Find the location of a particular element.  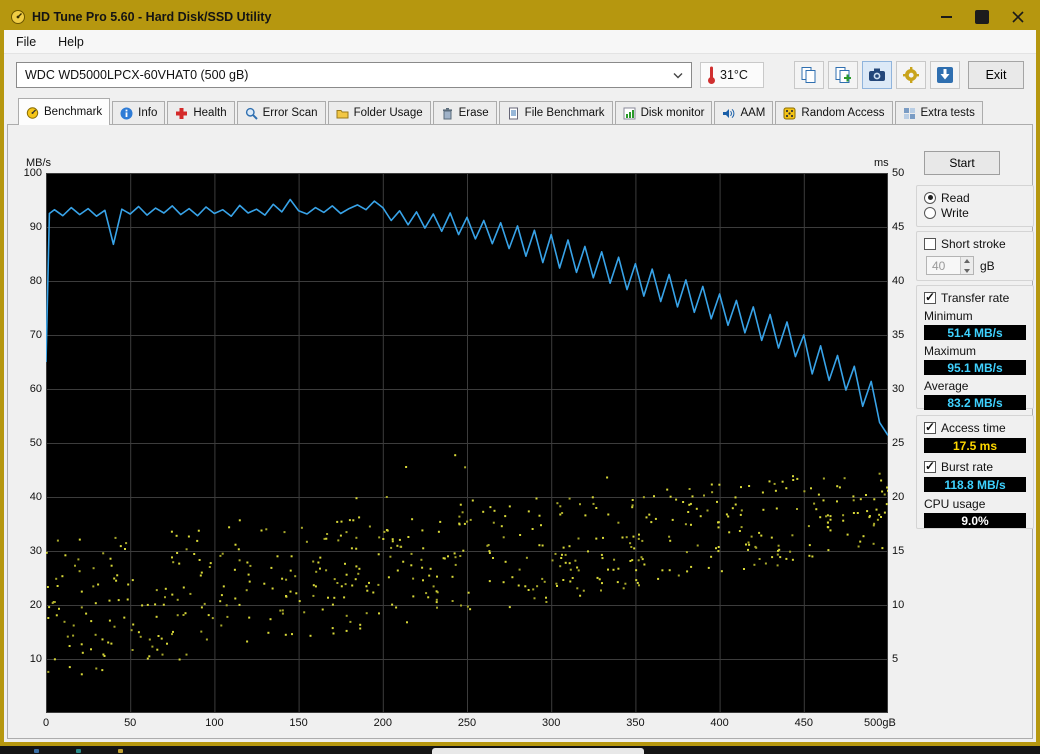

short-stroke-size-input: 40 is located at coordinates (950, 265).